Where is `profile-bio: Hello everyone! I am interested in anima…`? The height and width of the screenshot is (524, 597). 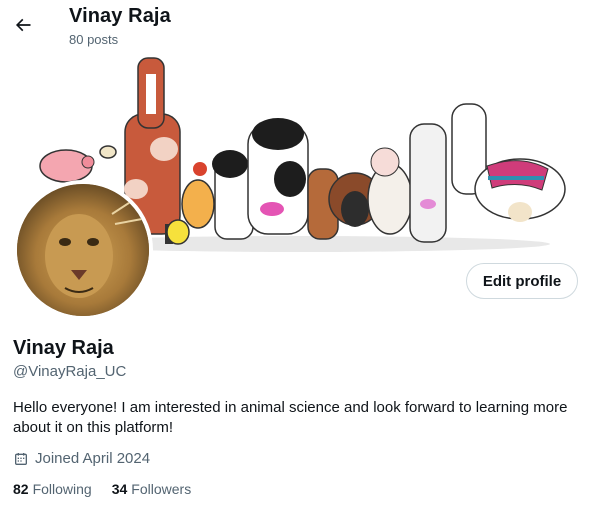 profile-bio: Hello everyone! I am interested in anima… is located at coordinates (290, 417).